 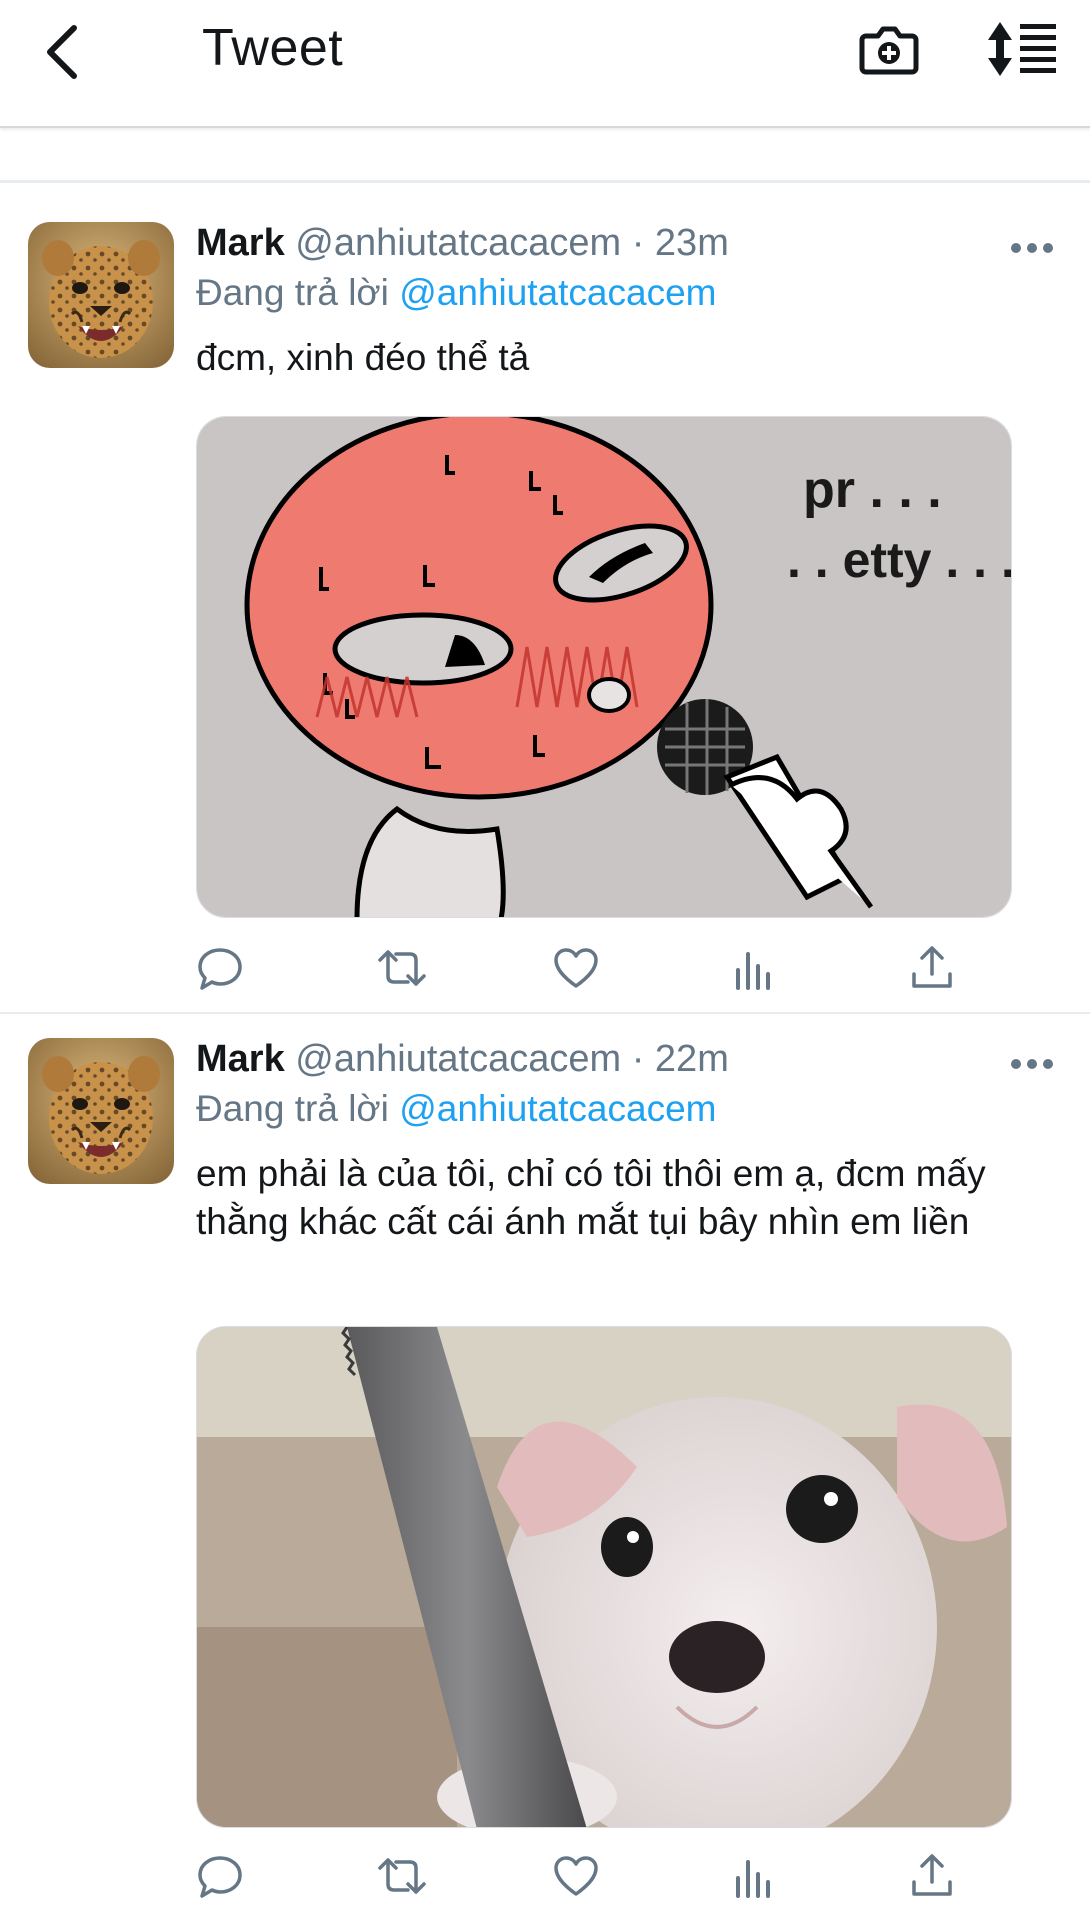 I want to click on timestamp: 22m, so click(x=692, y=1059).